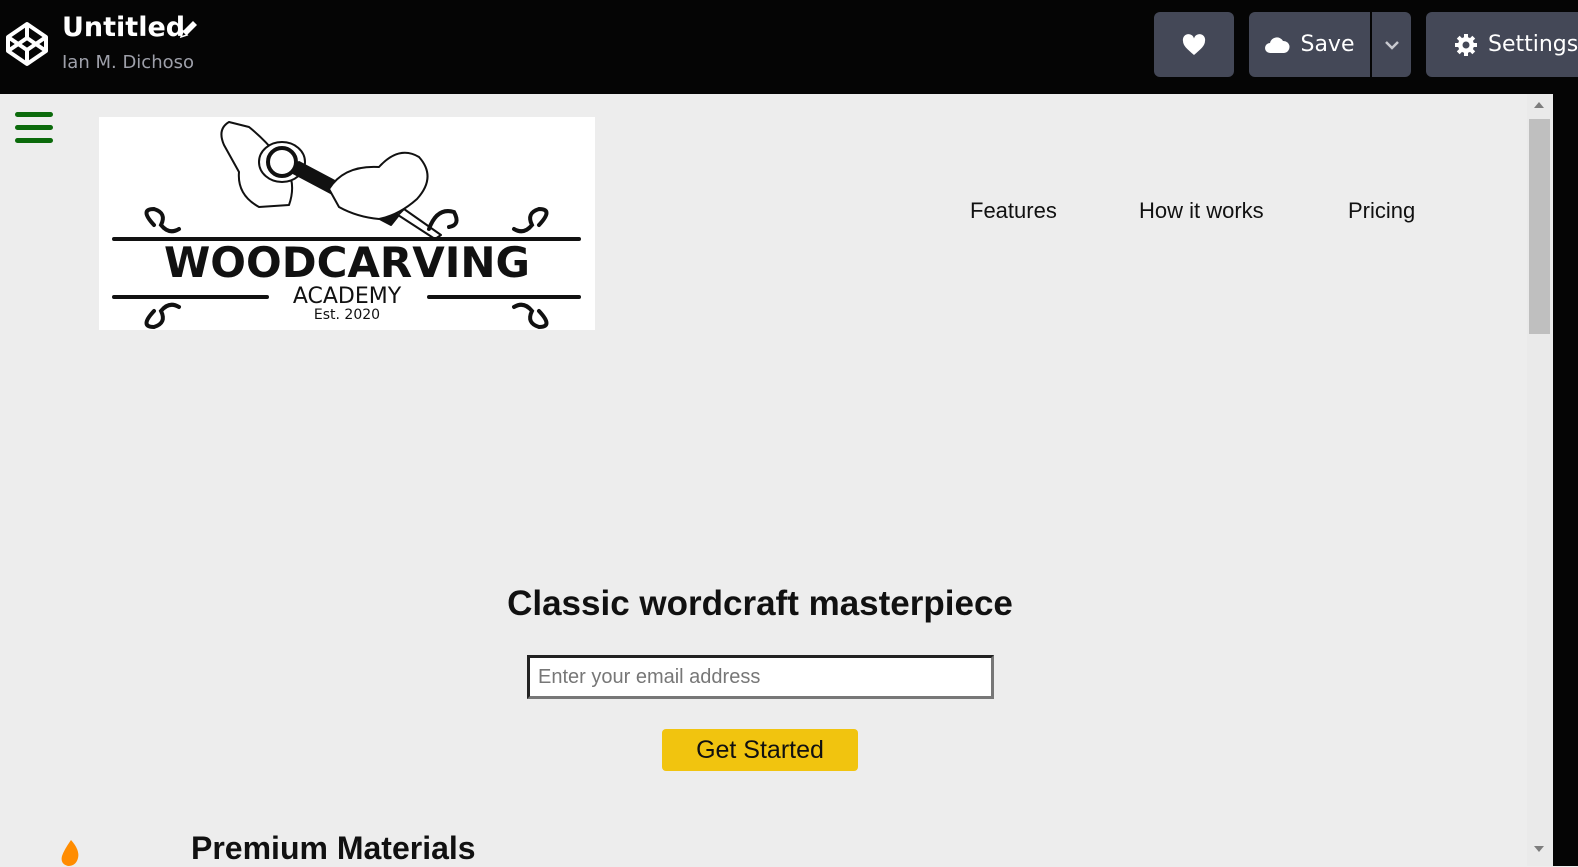  Describe the element at coordinates (347, 315) in the screenshot. I see `logo-established: Est. 2020` at that location.